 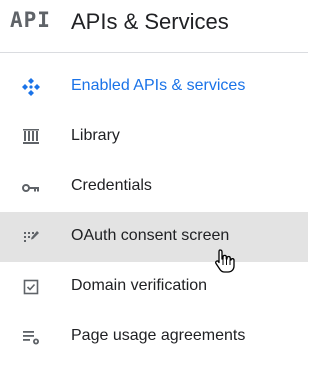 I want to click on sidebar-item-enabled-apis: Enabled APIs & services, so click(x=154, y=87).